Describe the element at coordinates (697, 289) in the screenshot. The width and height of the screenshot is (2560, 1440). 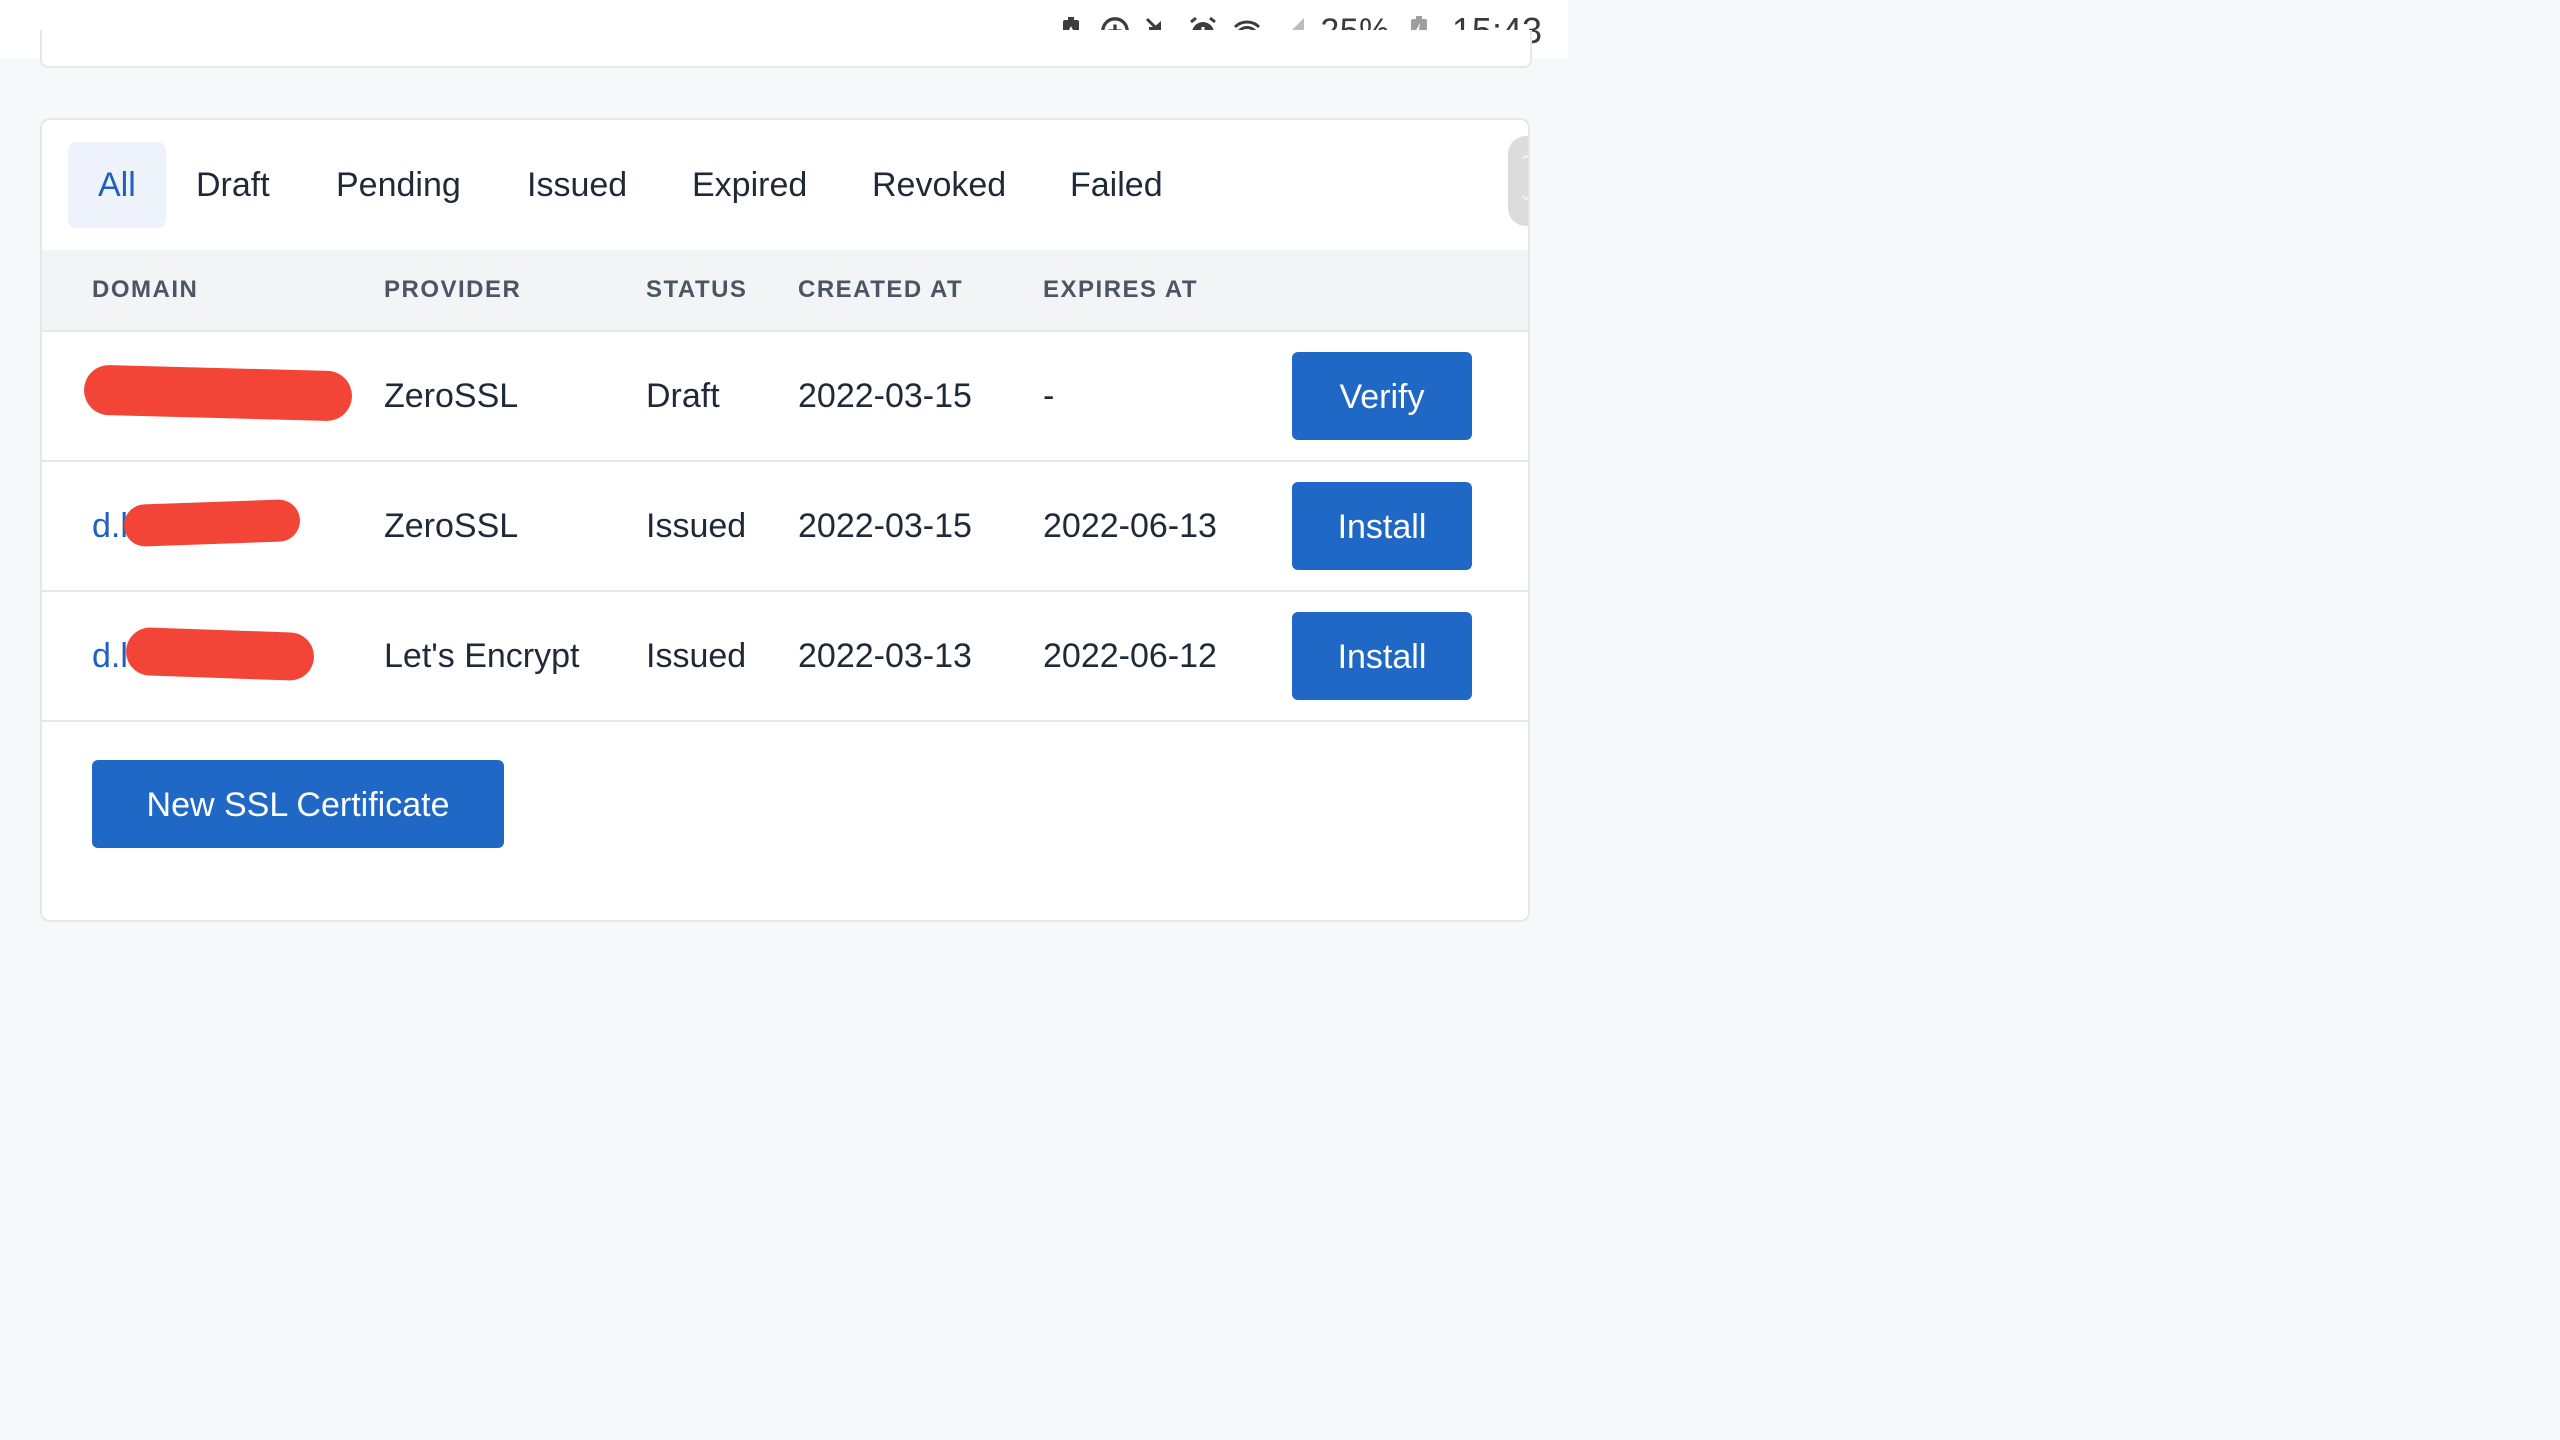
I see `header-status: STATUS` at that location.